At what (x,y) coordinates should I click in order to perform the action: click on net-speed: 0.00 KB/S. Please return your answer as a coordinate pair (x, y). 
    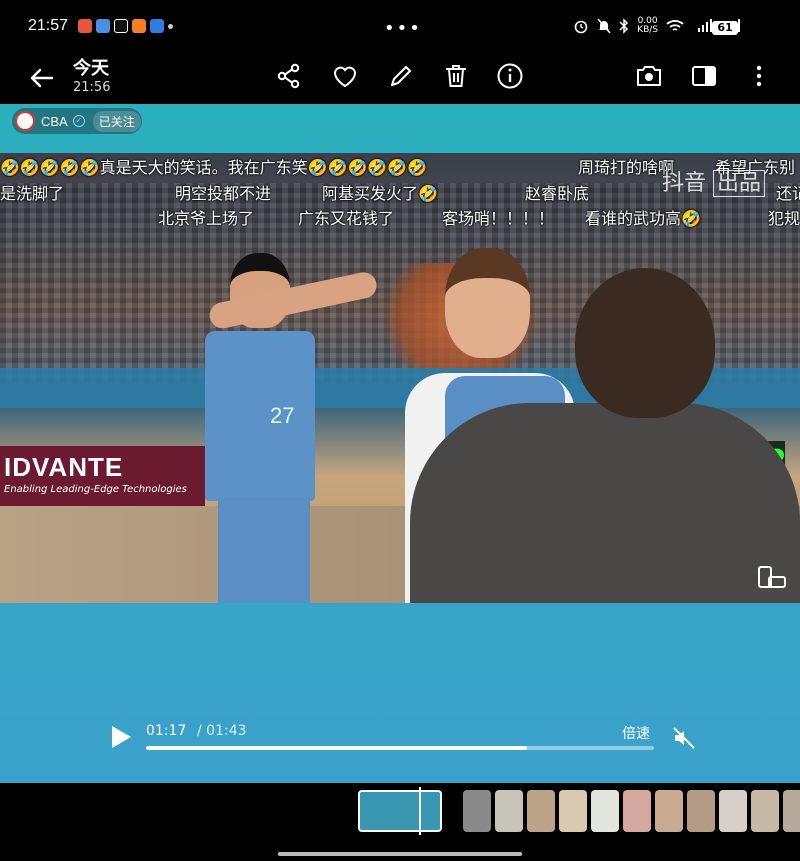
    Looking at the image, I should click on (647, 26).